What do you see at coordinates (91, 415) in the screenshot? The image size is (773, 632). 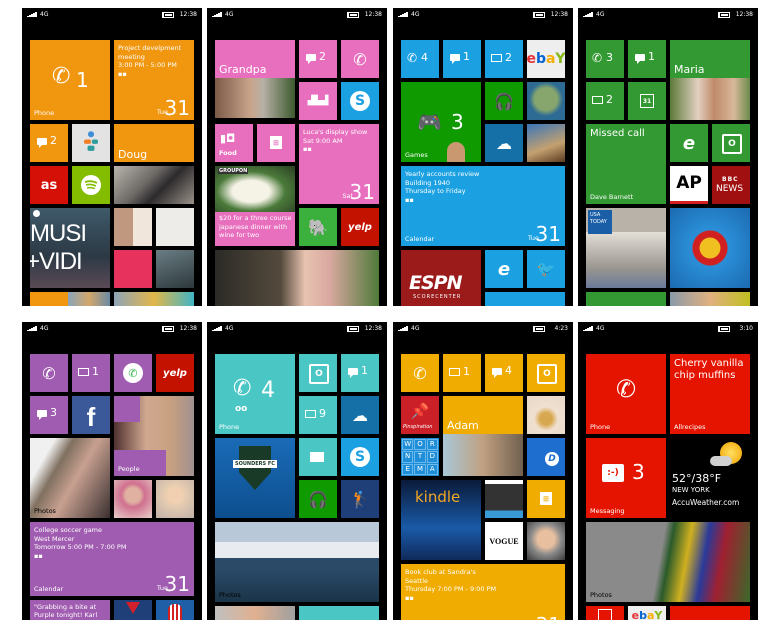 I see `facebook-tile: f` at bounding box center [91, 415].